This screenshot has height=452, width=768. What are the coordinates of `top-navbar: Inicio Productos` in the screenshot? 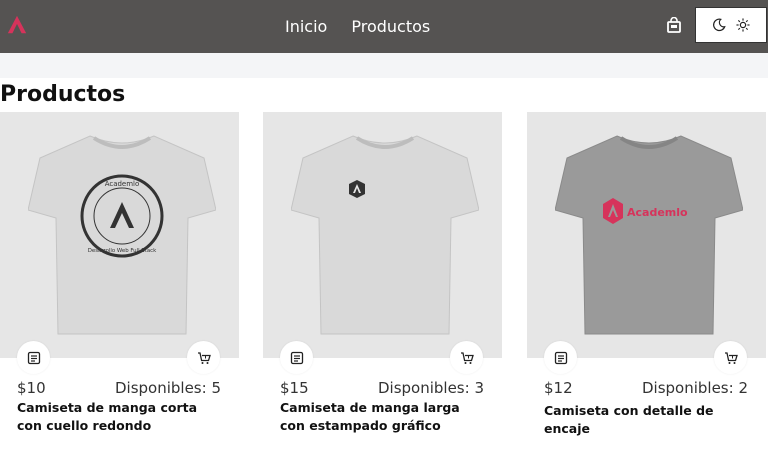 It's located at (384, 26).